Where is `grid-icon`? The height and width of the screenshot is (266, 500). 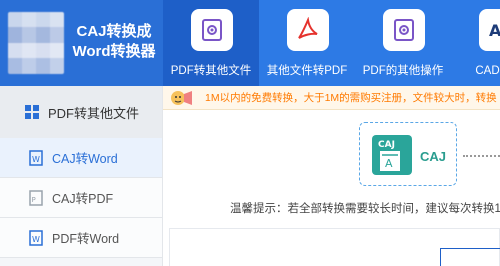
grid-icon is located at coordinates (32, 112).